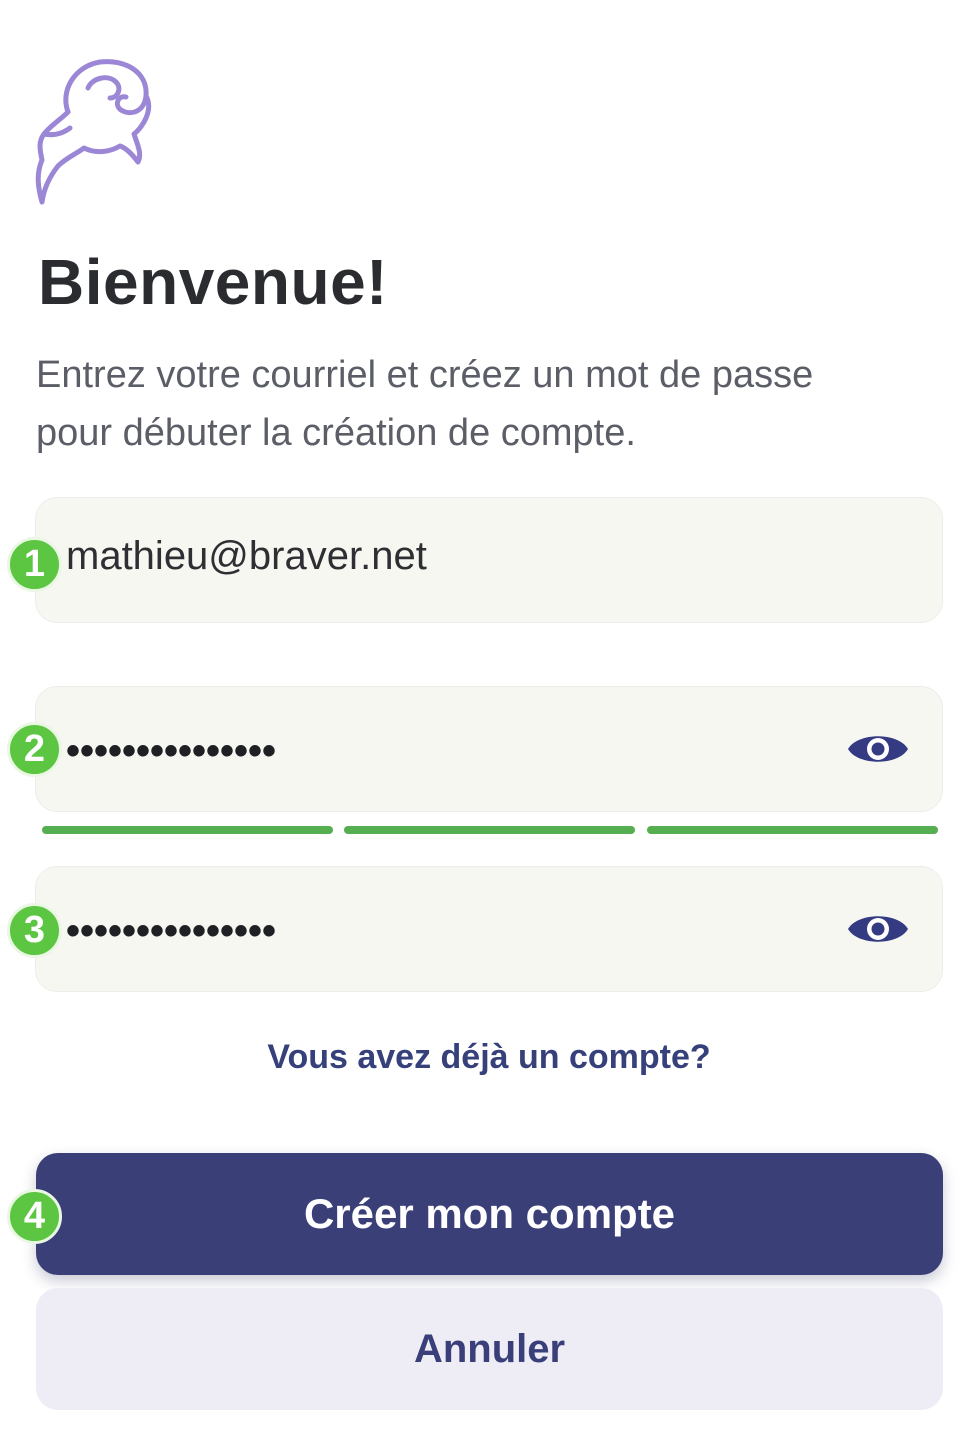  Describe the element at coordinates (171, 751) in the screenshot. I see `password-value: •••••••••••••••` at that location.